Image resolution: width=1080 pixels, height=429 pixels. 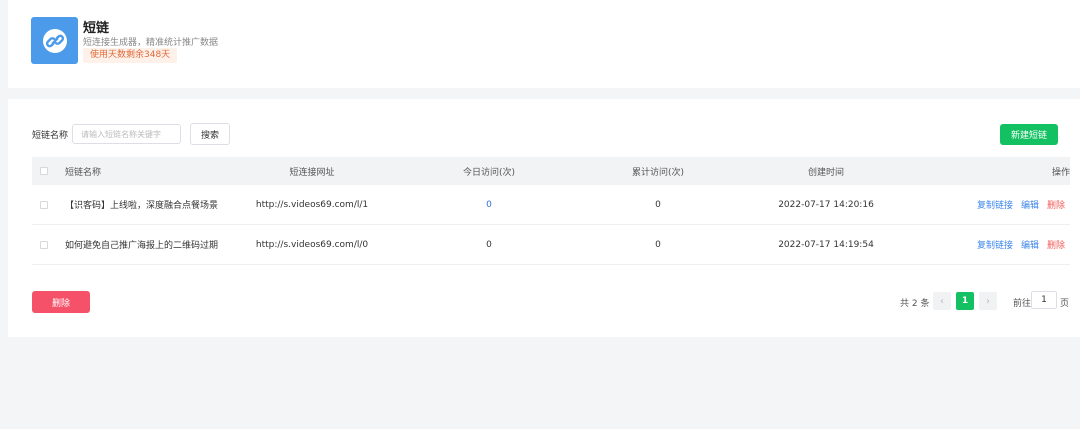 What do you see at coordinates (551, 171) in the screenshot?
I see `table-header: 短链名称 短连接网址 今日访问(次) 累计访问(次) 创建时间 操作` at bounding box center [551, 171].